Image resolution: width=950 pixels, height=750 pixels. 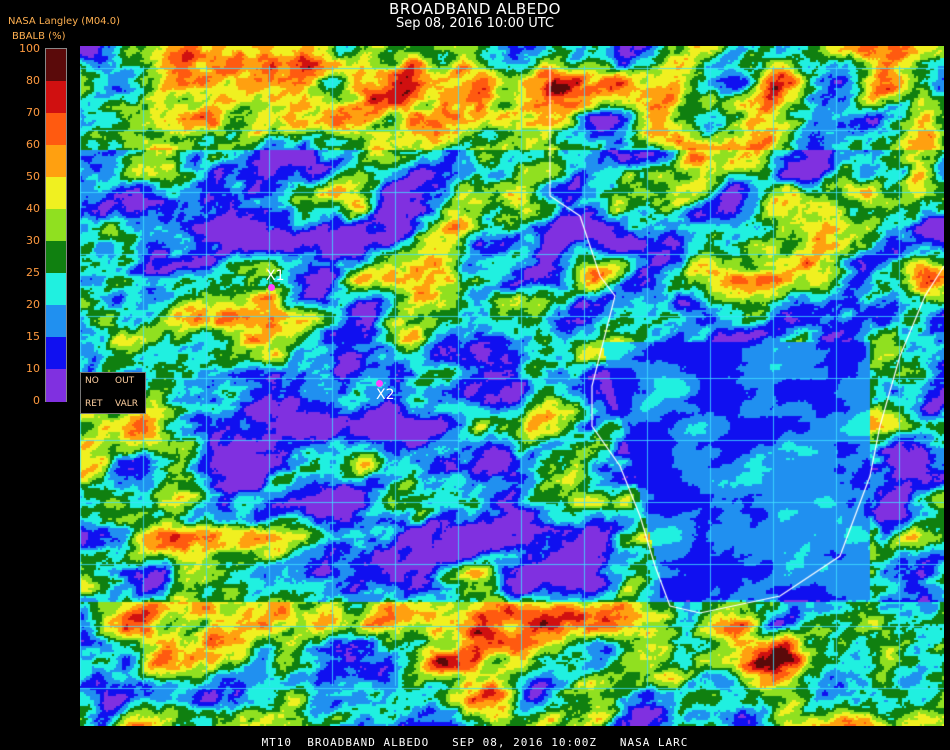 I want to click on marker-x1-dot, so click(x=271, y=287).